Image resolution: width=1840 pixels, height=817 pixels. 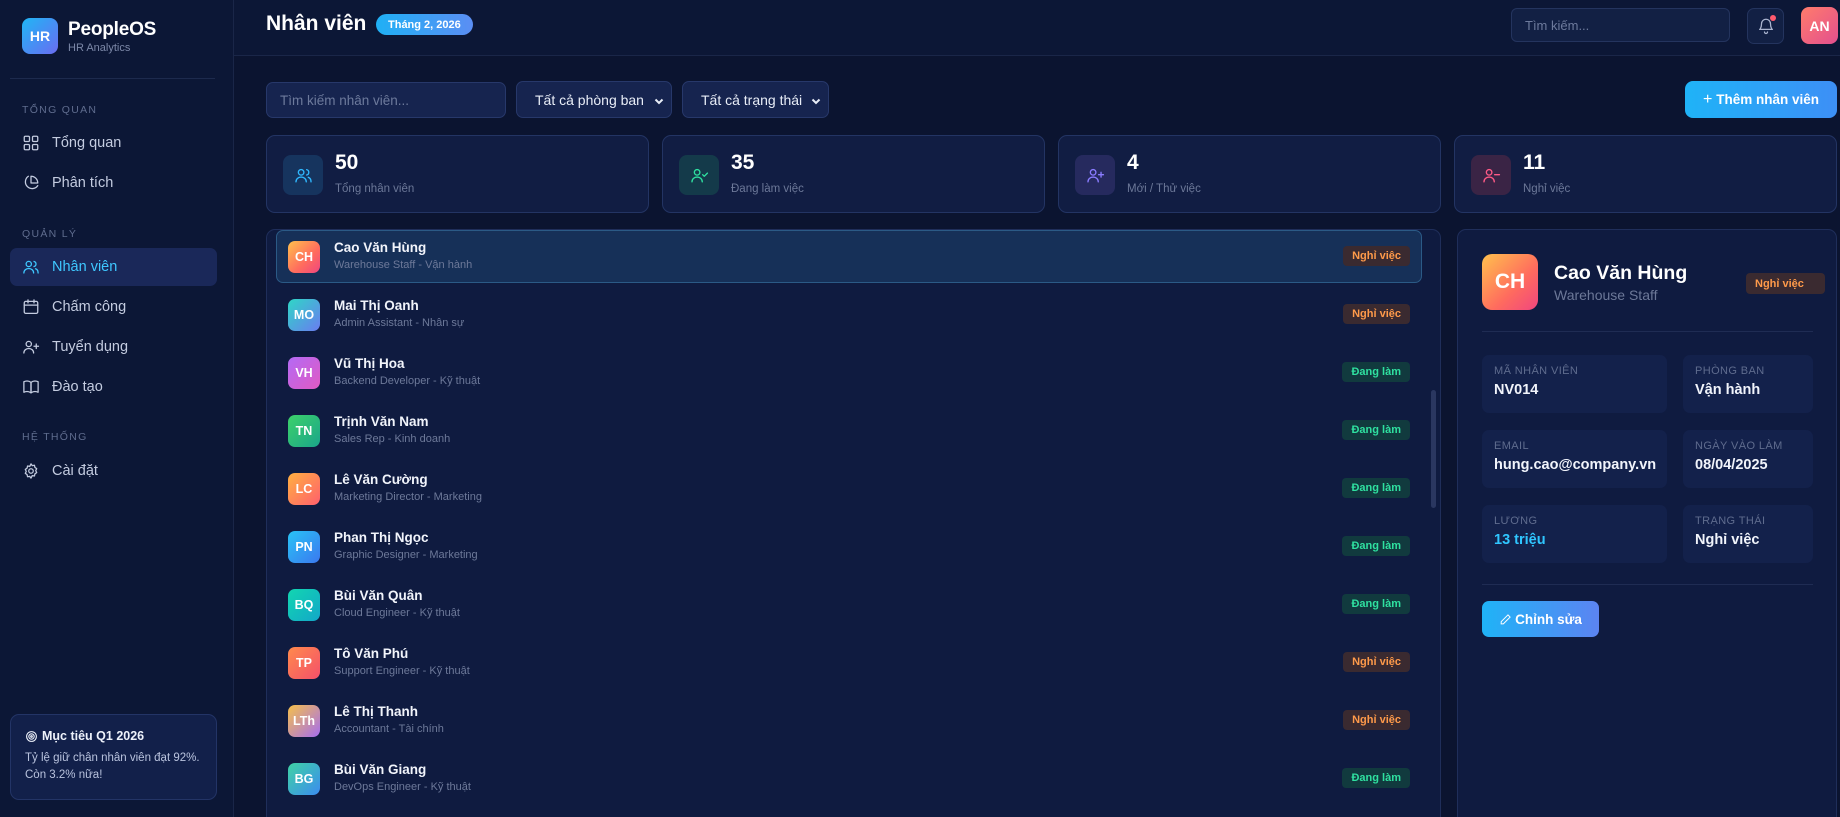 I want to click on sidebar-item-label: Tổng quan, so click(x=87, y=143).